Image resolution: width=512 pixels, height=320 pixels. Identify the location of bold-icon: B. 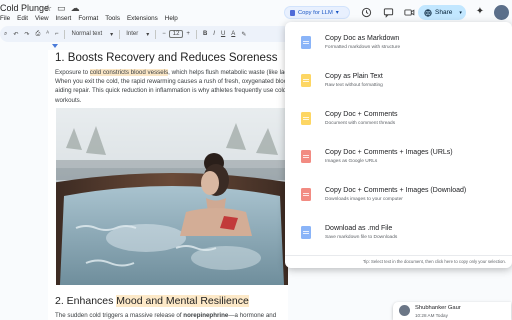
(205, 34).